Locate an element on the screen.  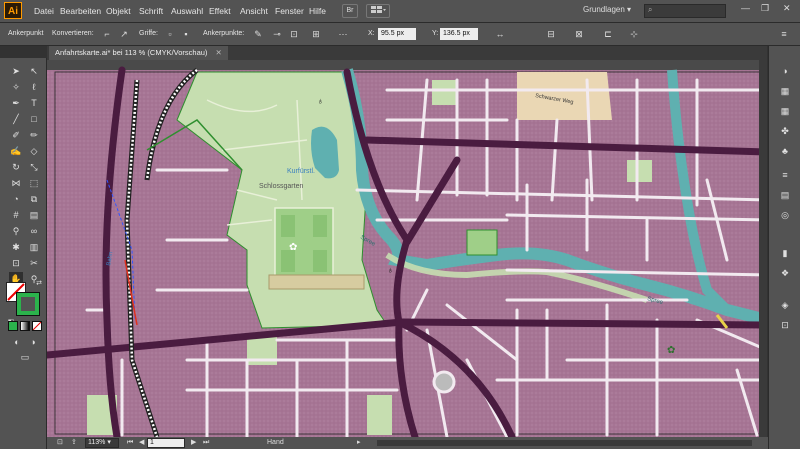
brushes-icon: ✤ is located at coordinates (785, 131).